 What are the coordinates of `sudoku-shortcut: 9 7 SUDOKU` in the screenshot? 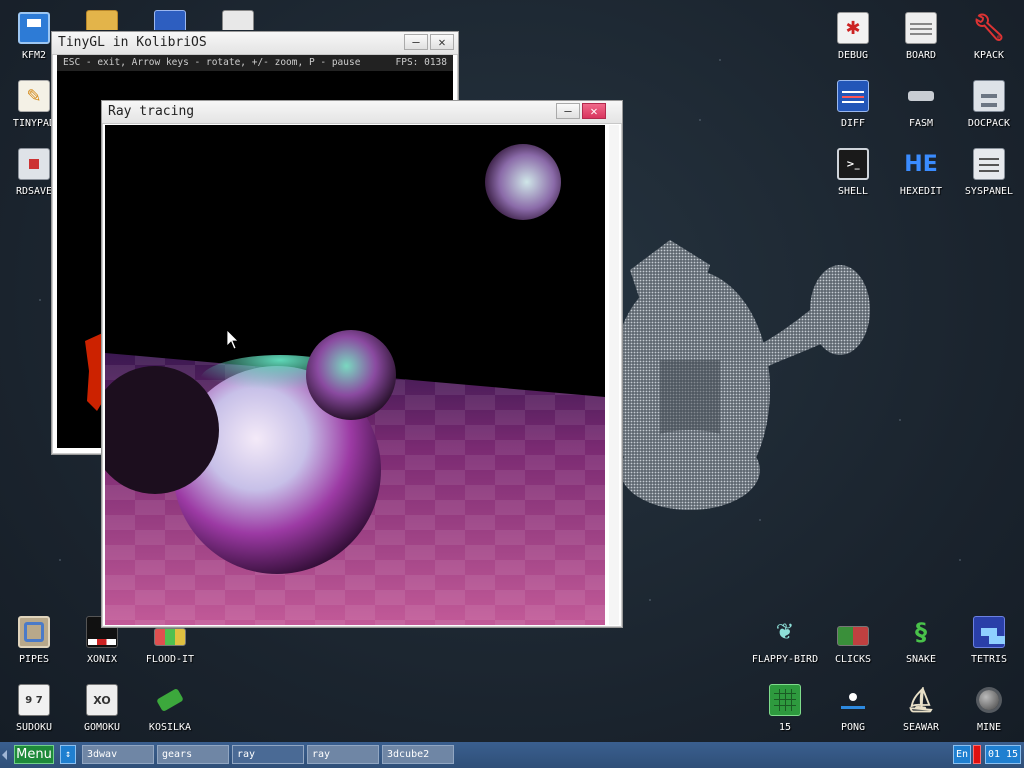 It's located at (34, 710).